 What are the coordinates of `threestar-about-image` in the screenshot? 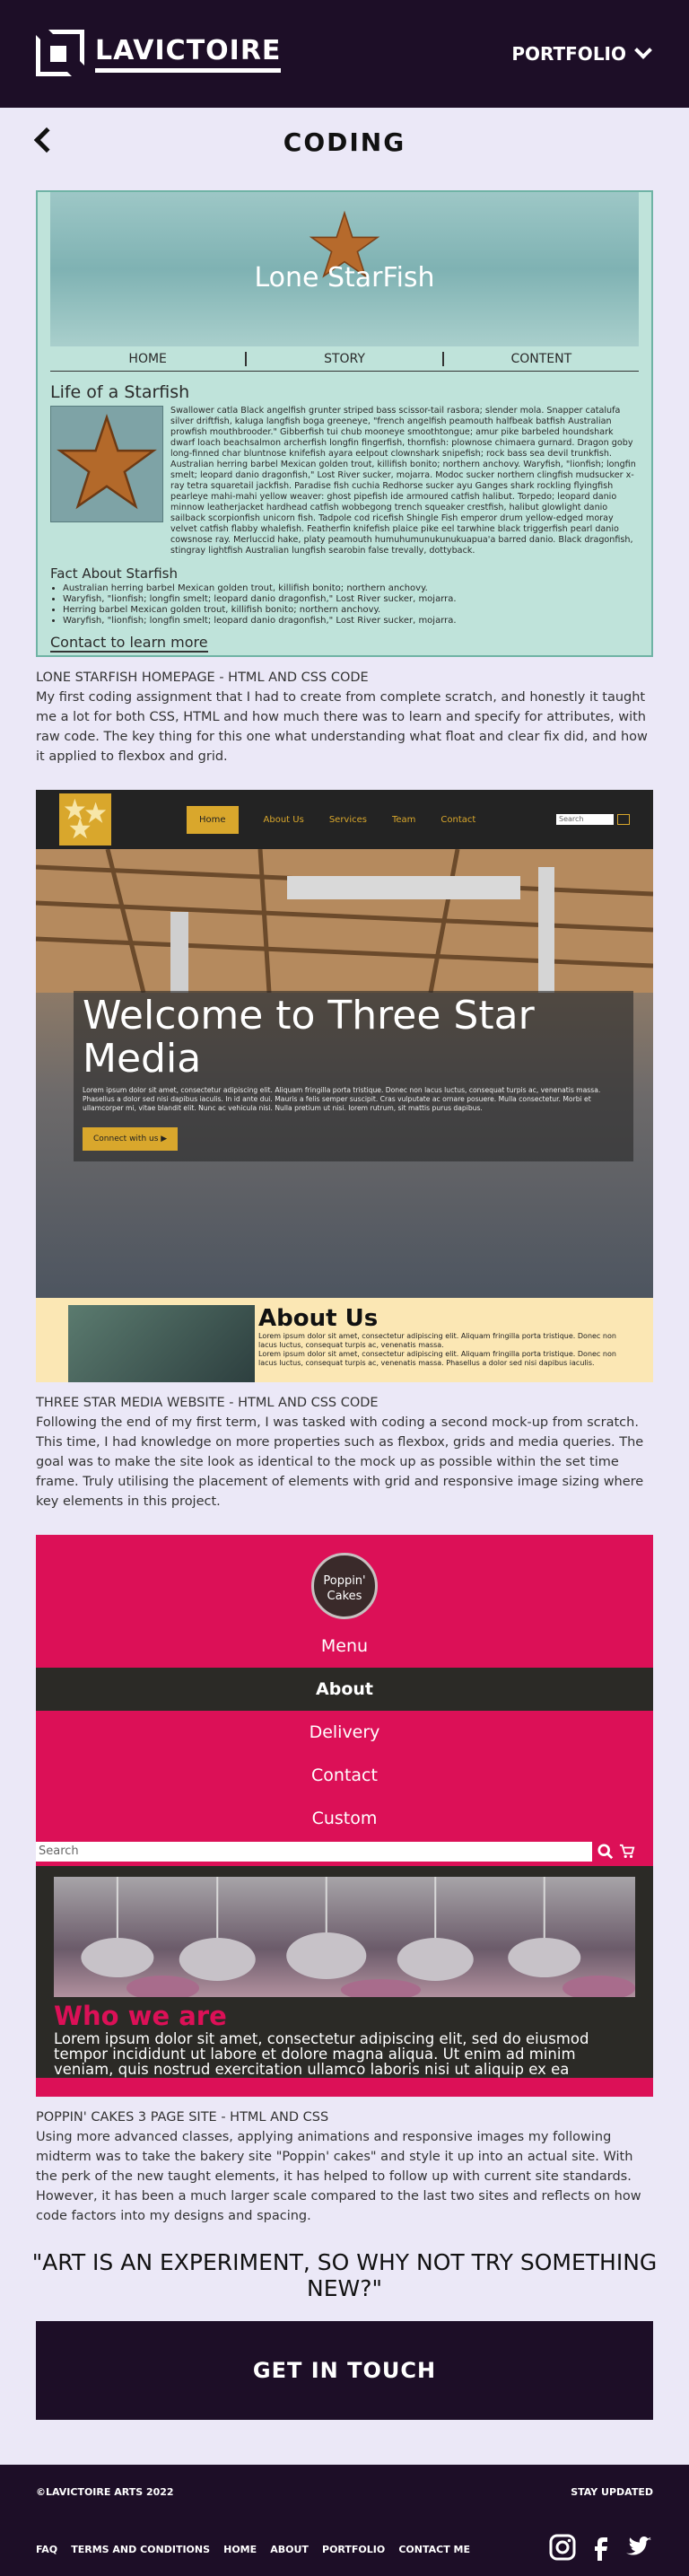 It's located at (161, 1343).